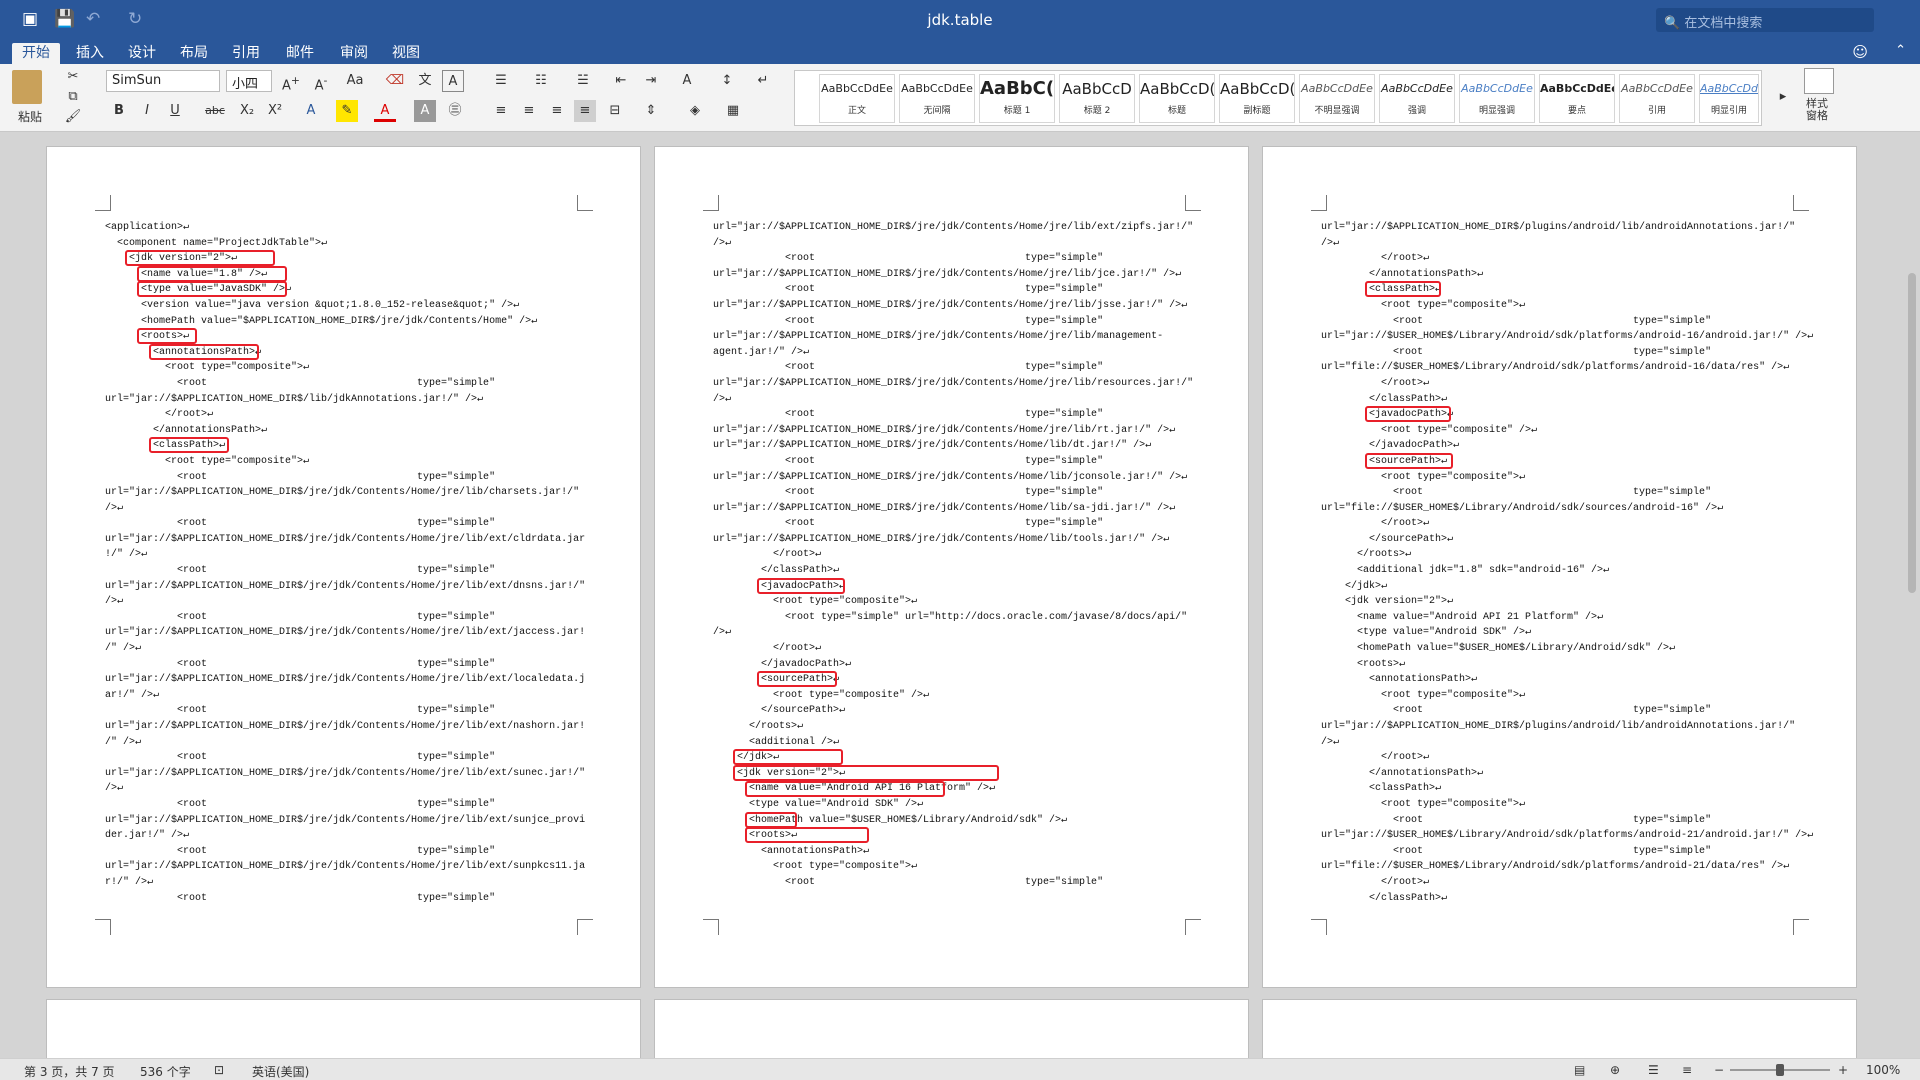 This screenshot has height=1080, width=1920. What do you see at coordinates (1900, 50) in the screenshot?
I see `collapse-ribbon-icon: ⌃` at bounding box center [1900, 50].